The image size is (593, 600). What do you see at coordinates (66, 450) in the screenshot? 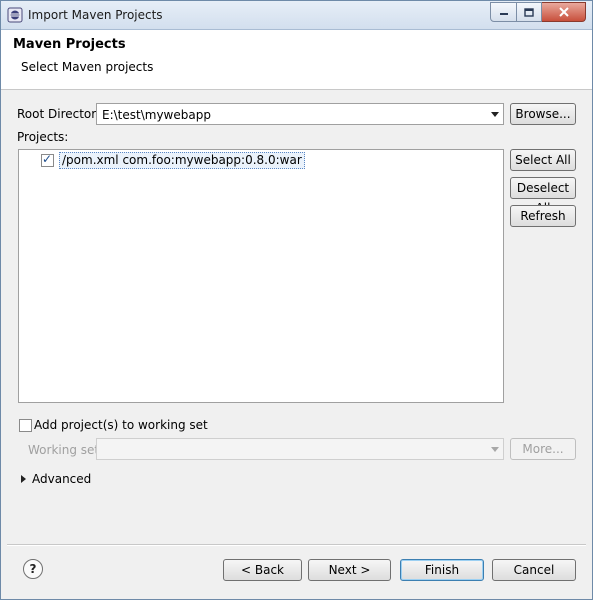
I see `working-set-label: Working set:` at bounding box center [66, 450].